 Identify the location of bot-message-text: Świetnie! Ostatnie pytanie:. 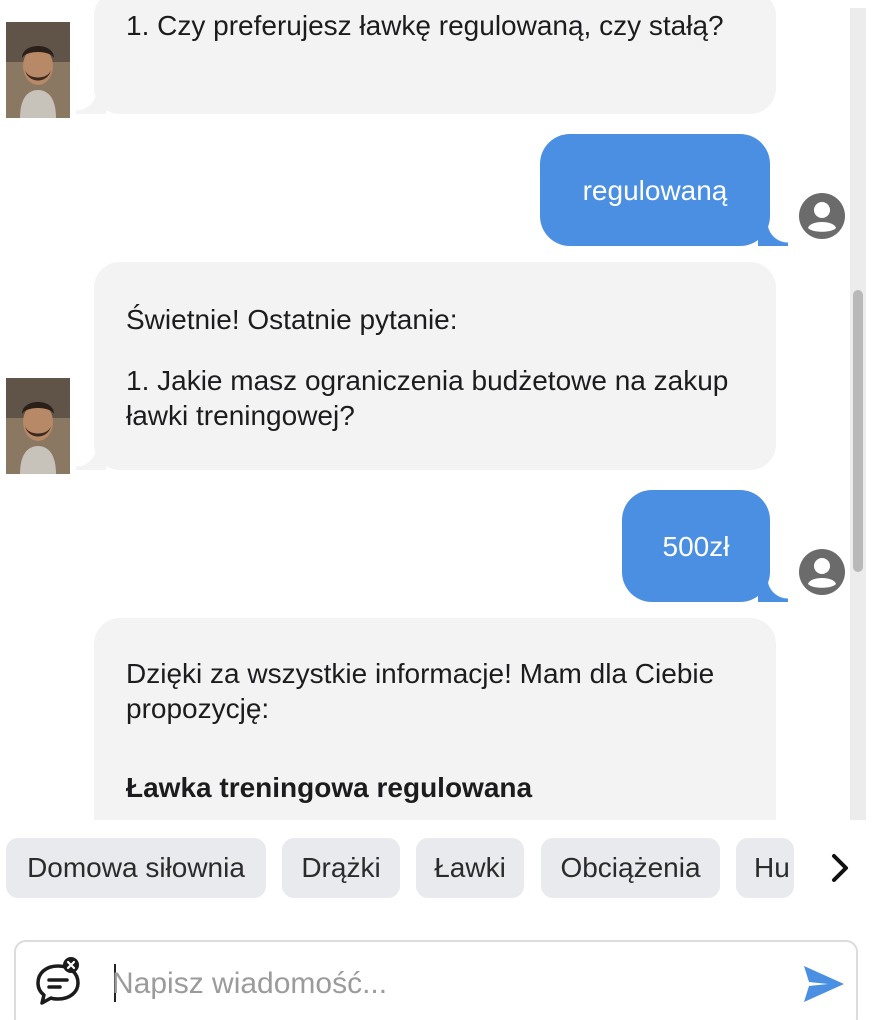
(292, 319).